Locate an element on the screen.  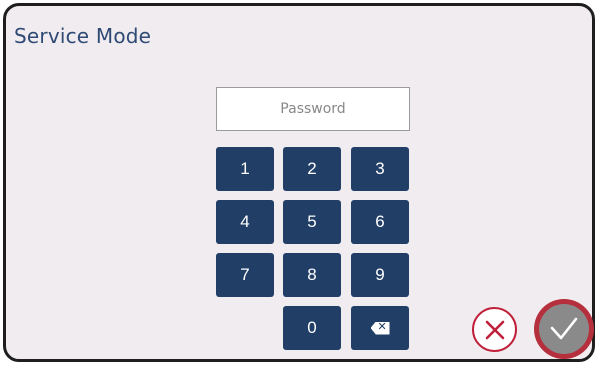
key-6: 6 is located at coordinates (380, 222).